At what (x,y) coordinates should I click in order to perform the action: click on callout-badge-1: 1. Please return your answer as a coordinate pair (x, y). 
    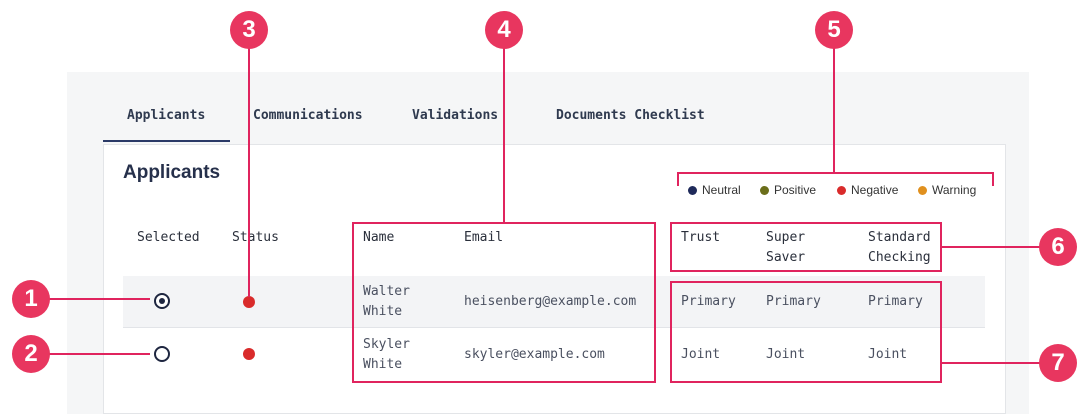
    Looking at the image, I should click on (31, 299).